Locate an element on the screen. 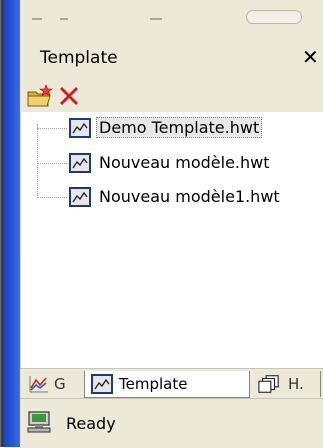  new-template-button is located at coordinates (40, 96).